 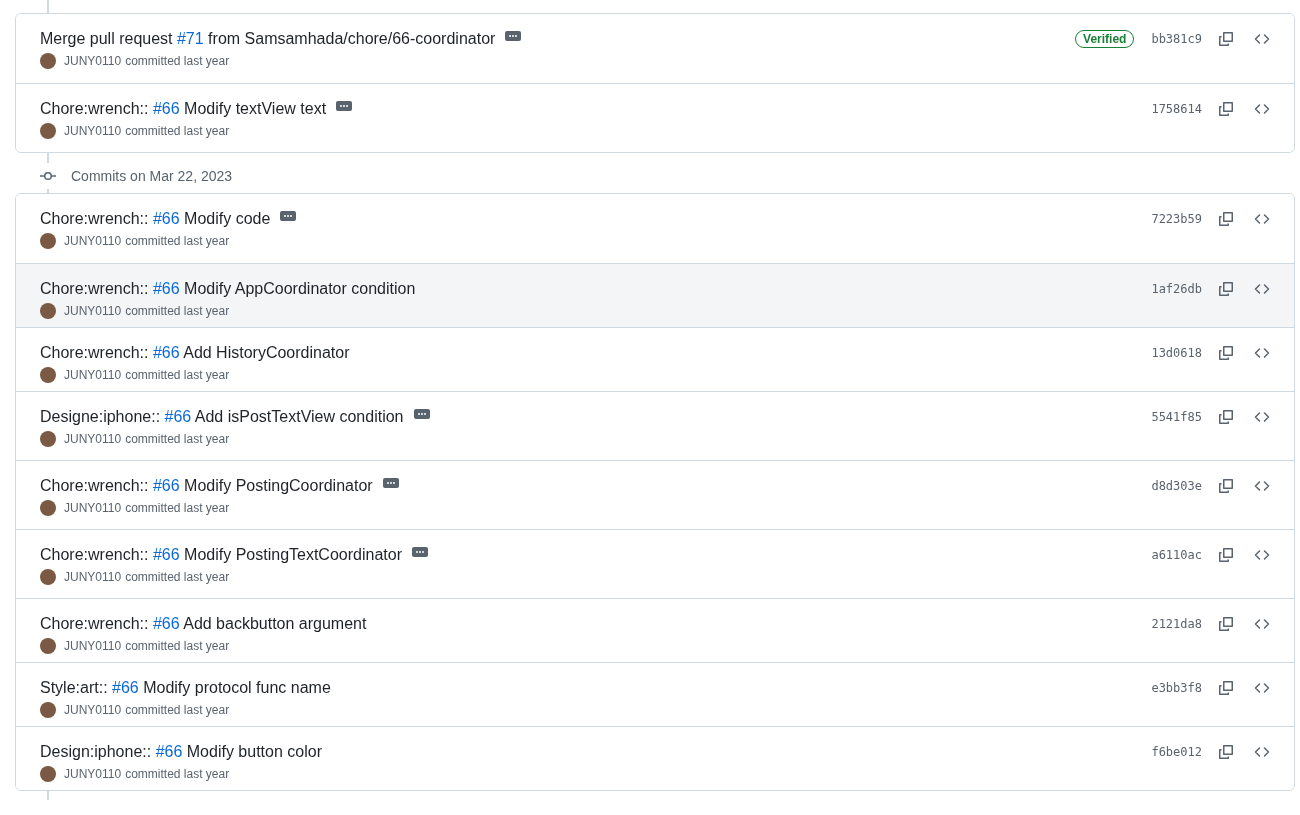 I want to click on commit-title: Chore:wrench:: #66 Modify code, so click(x=155, y=219).